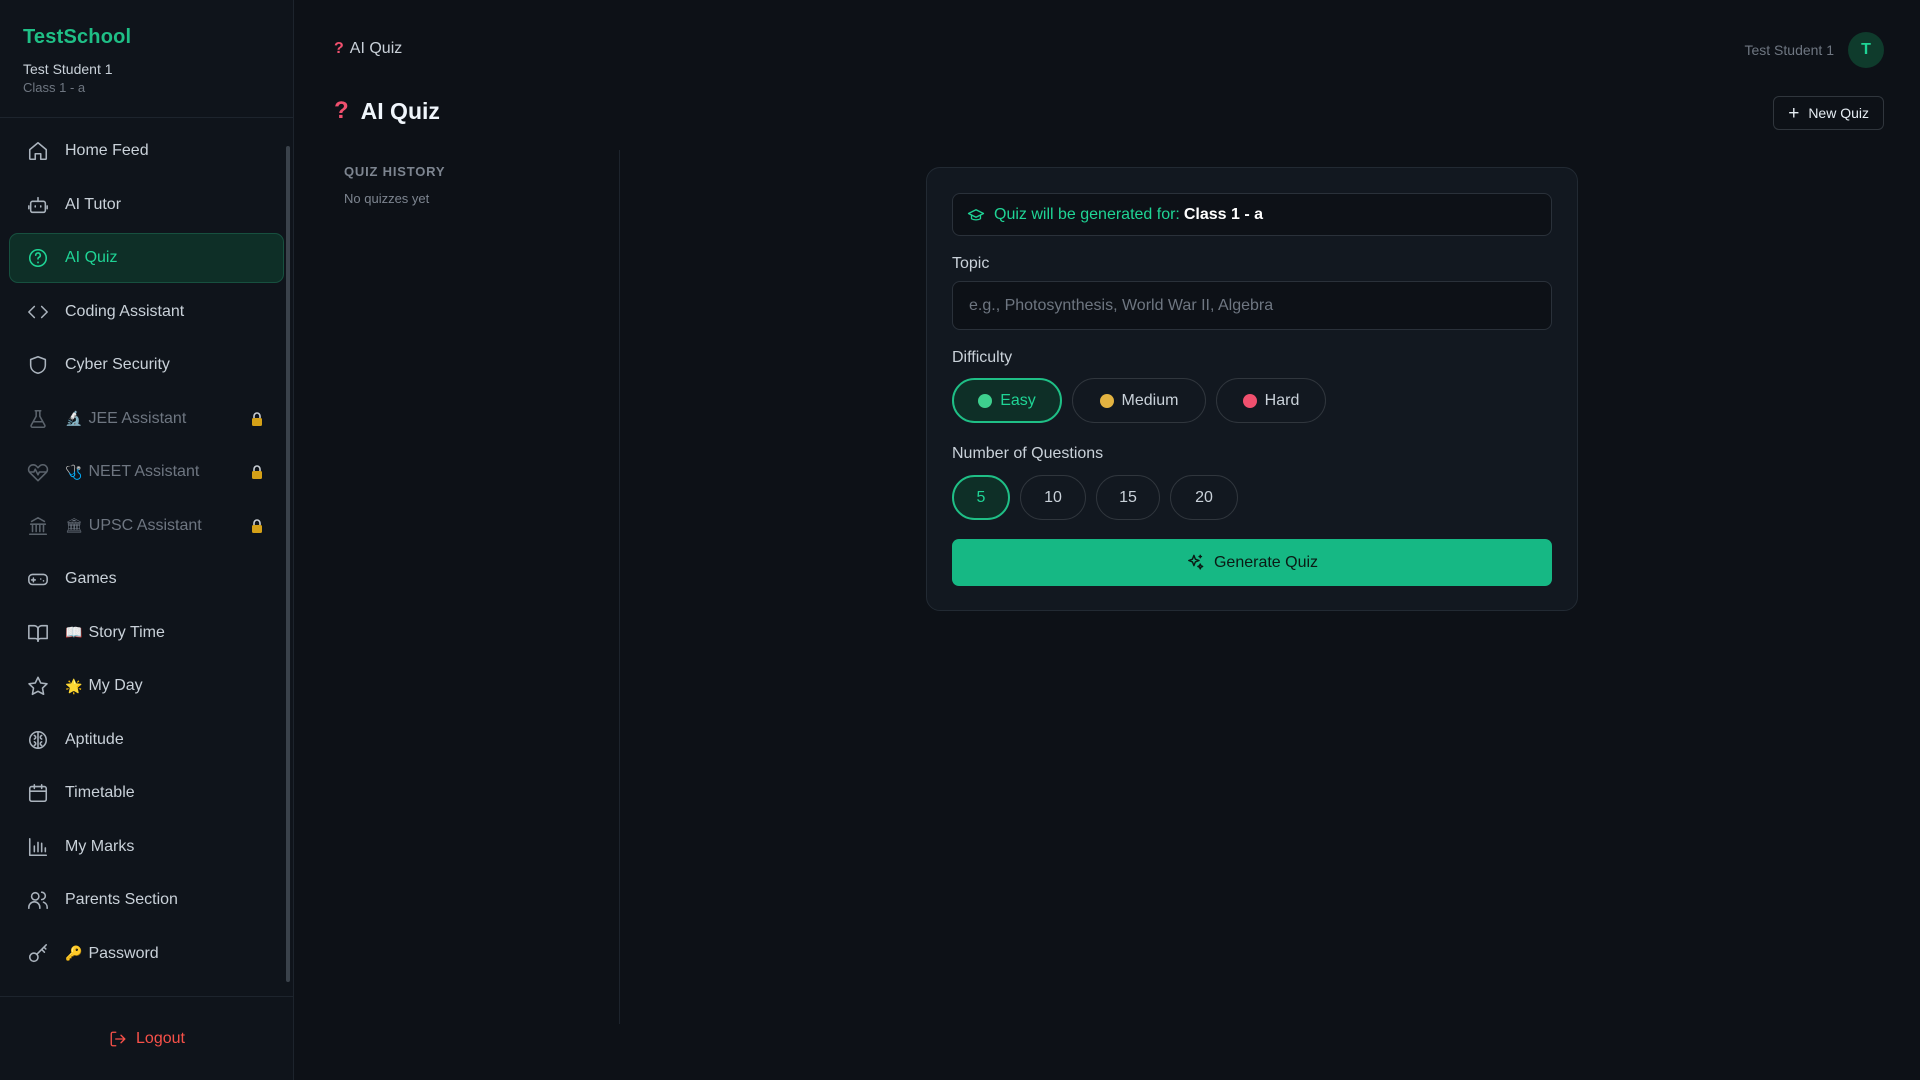 The width and height of the screenshot is (1920, 1080). I want to click on sidebar-item-timetable: Timetable, so click(146, 793).